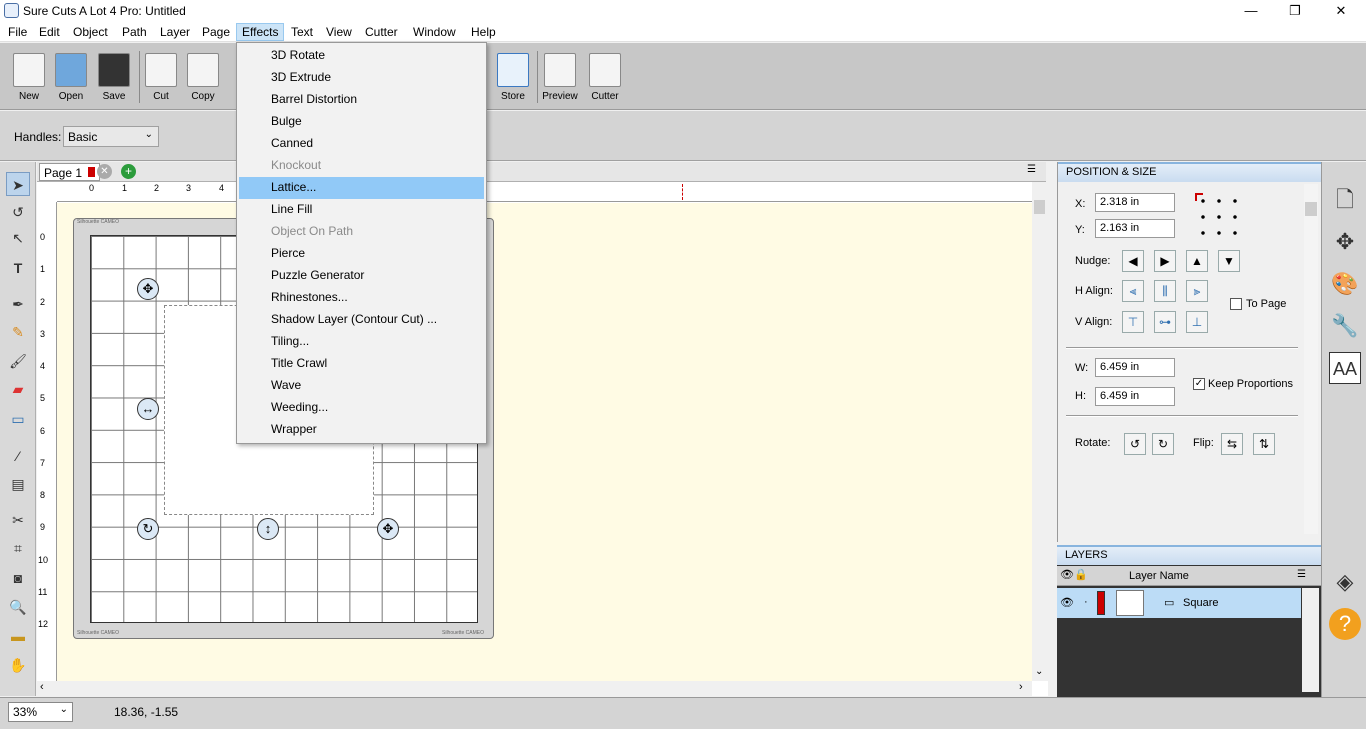 The width and height of the screenshot is (1366, 729). I want to click on keep-proportions-checkbox: ✓, so click(1199, 384).